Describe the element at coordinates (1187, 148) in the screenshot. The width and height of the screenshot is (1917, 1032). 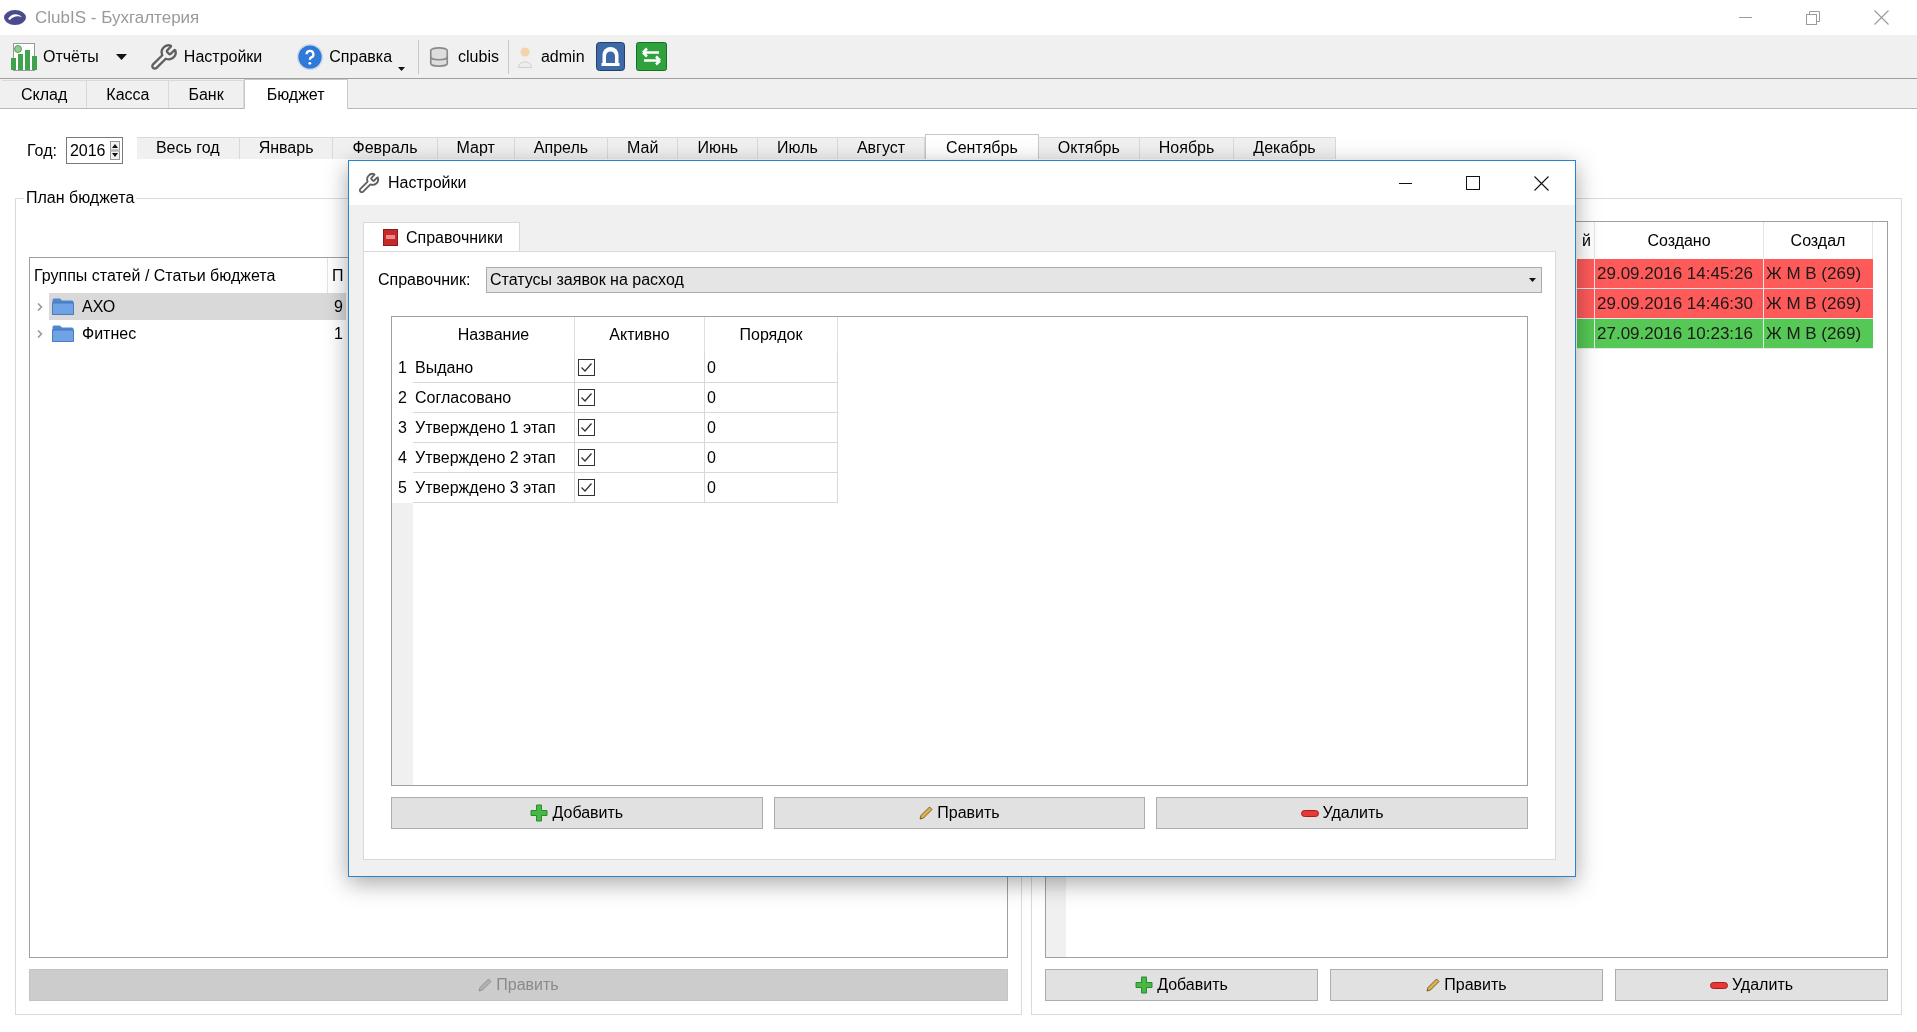
I see `month-tab: Ноябрь` at that location.